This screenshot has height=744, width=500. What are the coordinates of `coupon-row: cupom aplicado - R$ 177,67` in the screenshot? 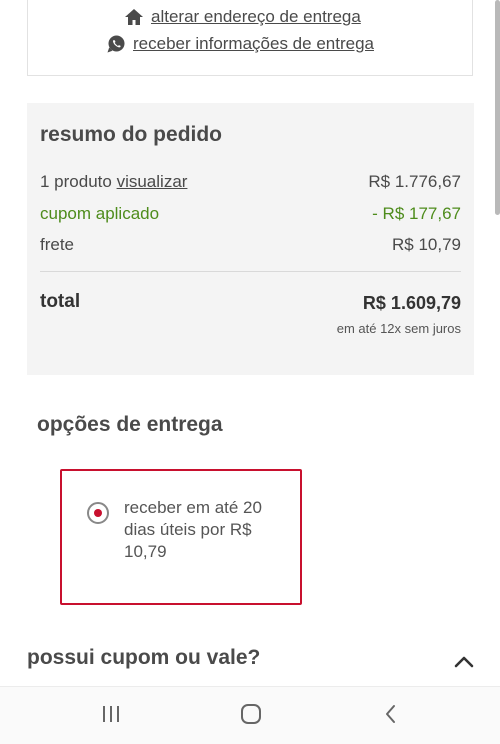 It's located at (250, 214).